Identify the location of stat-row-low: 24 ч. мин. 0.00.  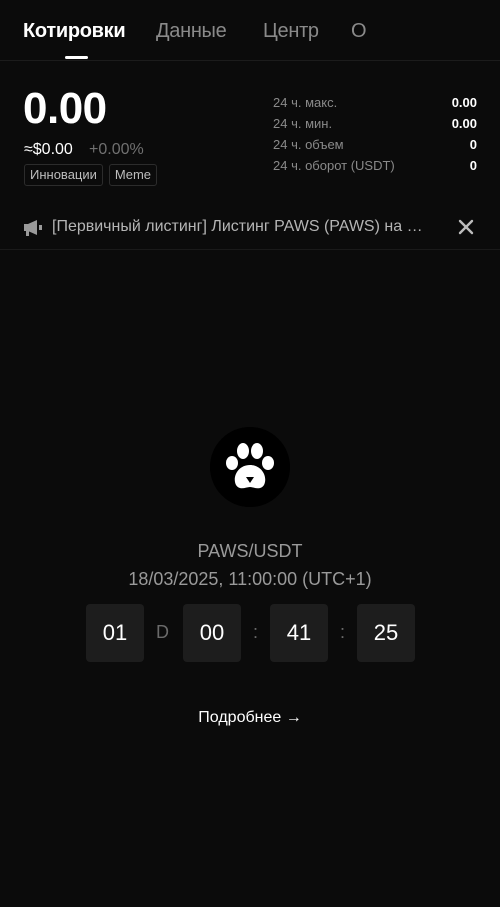
(375, 123).